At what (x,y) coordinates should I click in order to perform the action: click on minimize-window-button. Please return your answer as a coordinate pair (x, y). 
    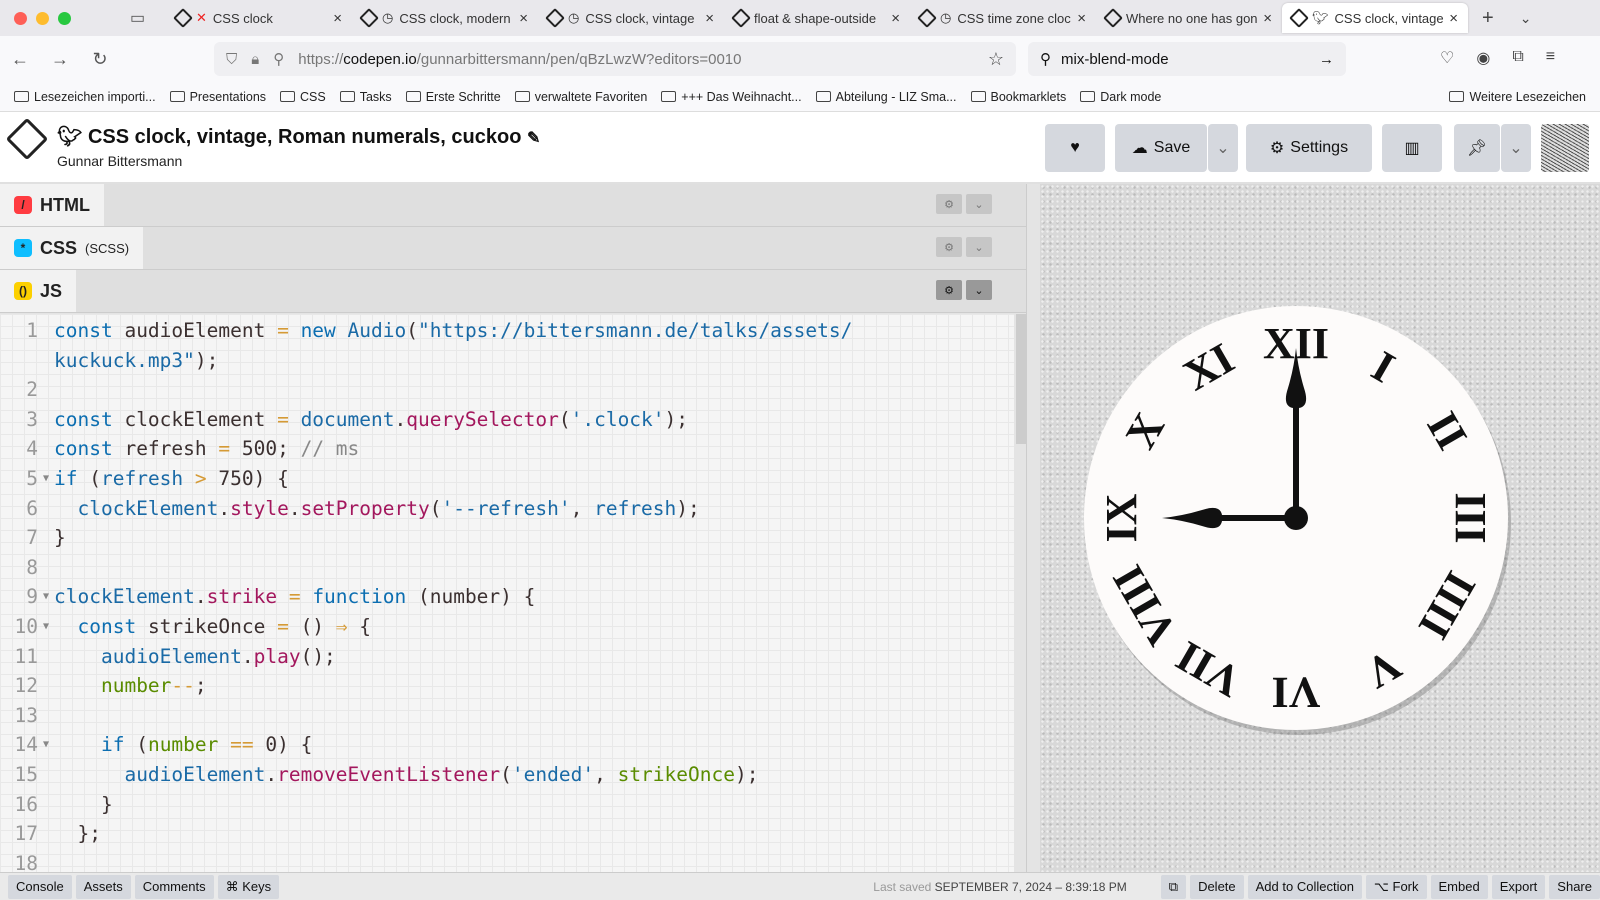
    Looking at the image, I should click on (42, 18).